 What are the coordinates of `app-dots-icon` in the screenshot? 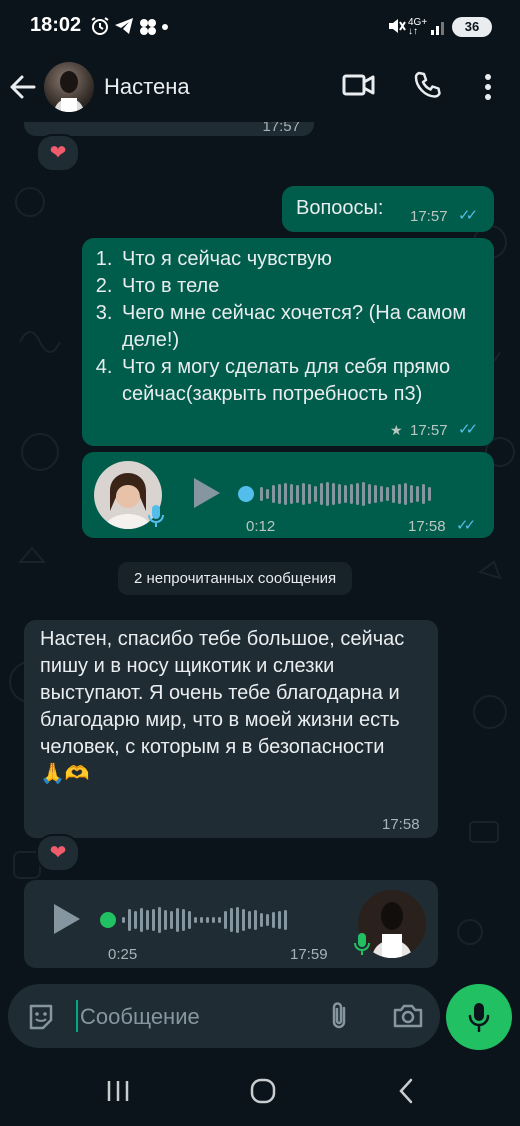 It's located at (148, 29).